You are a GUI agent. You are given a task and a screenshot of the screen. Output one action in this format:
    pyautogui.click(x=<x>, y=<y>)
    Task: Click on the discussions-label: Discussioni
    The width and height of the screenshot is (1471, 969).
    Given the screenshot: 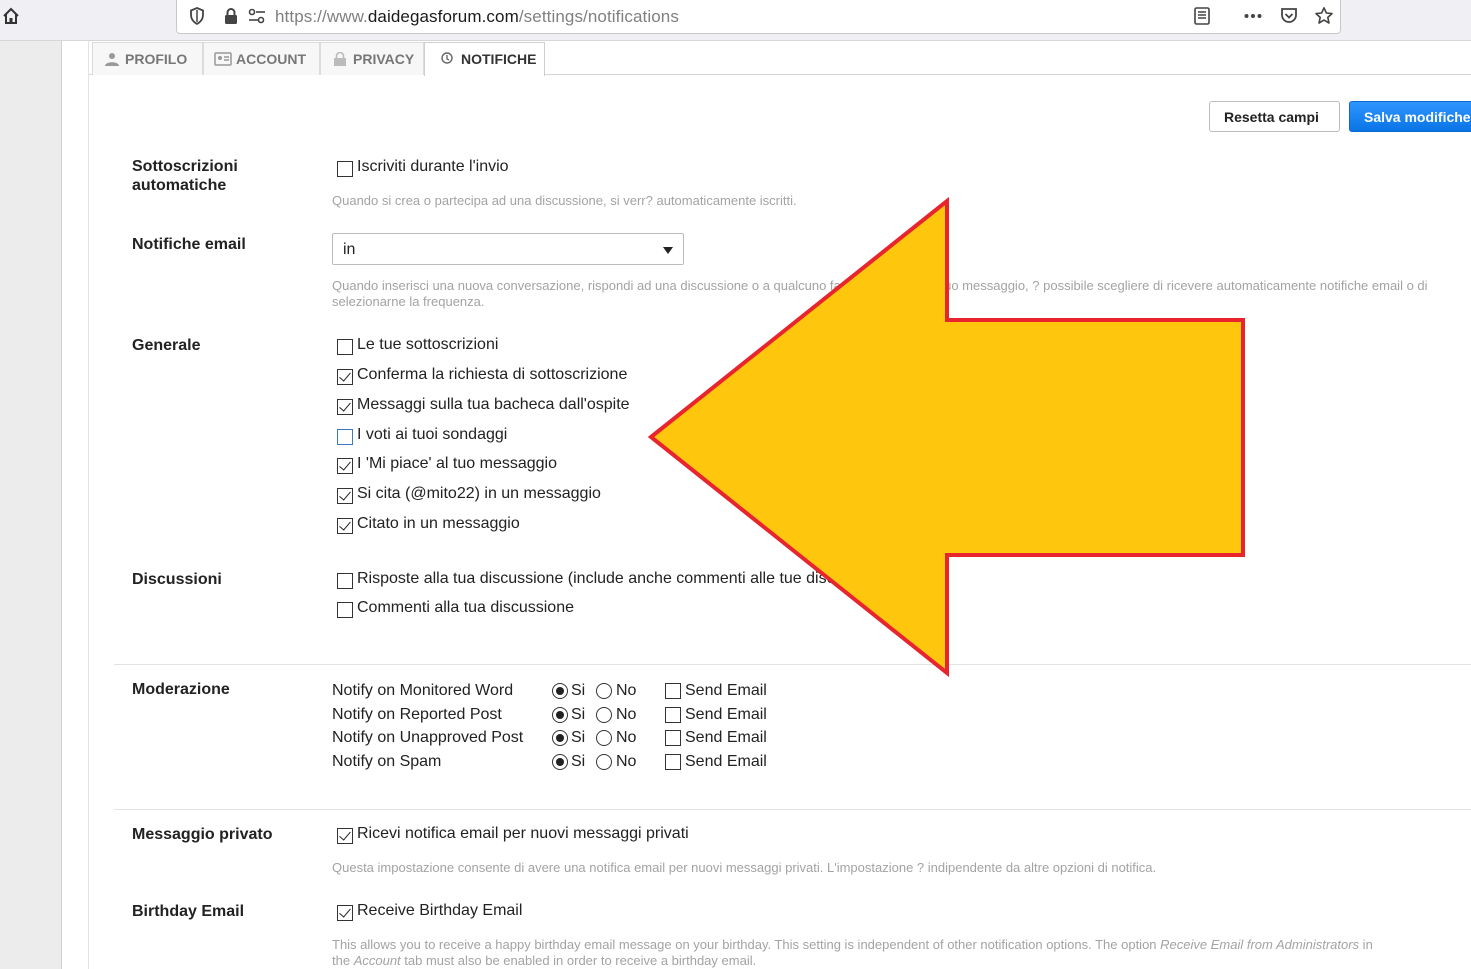 What is the action you would take?
    pyautogui.click(x=177, y=579)
    